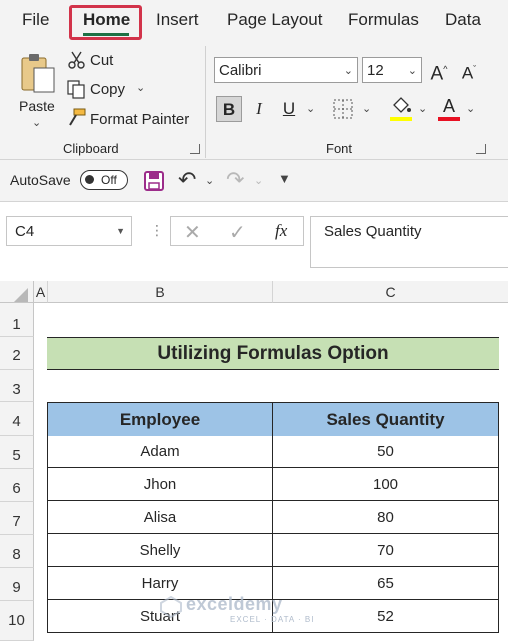 The width and height of the screenshot is (508, 641). What do you see at coordinates (37, 106) in the screenshot?
I see `paste-label: Paste` at bounding box center [37, 106].